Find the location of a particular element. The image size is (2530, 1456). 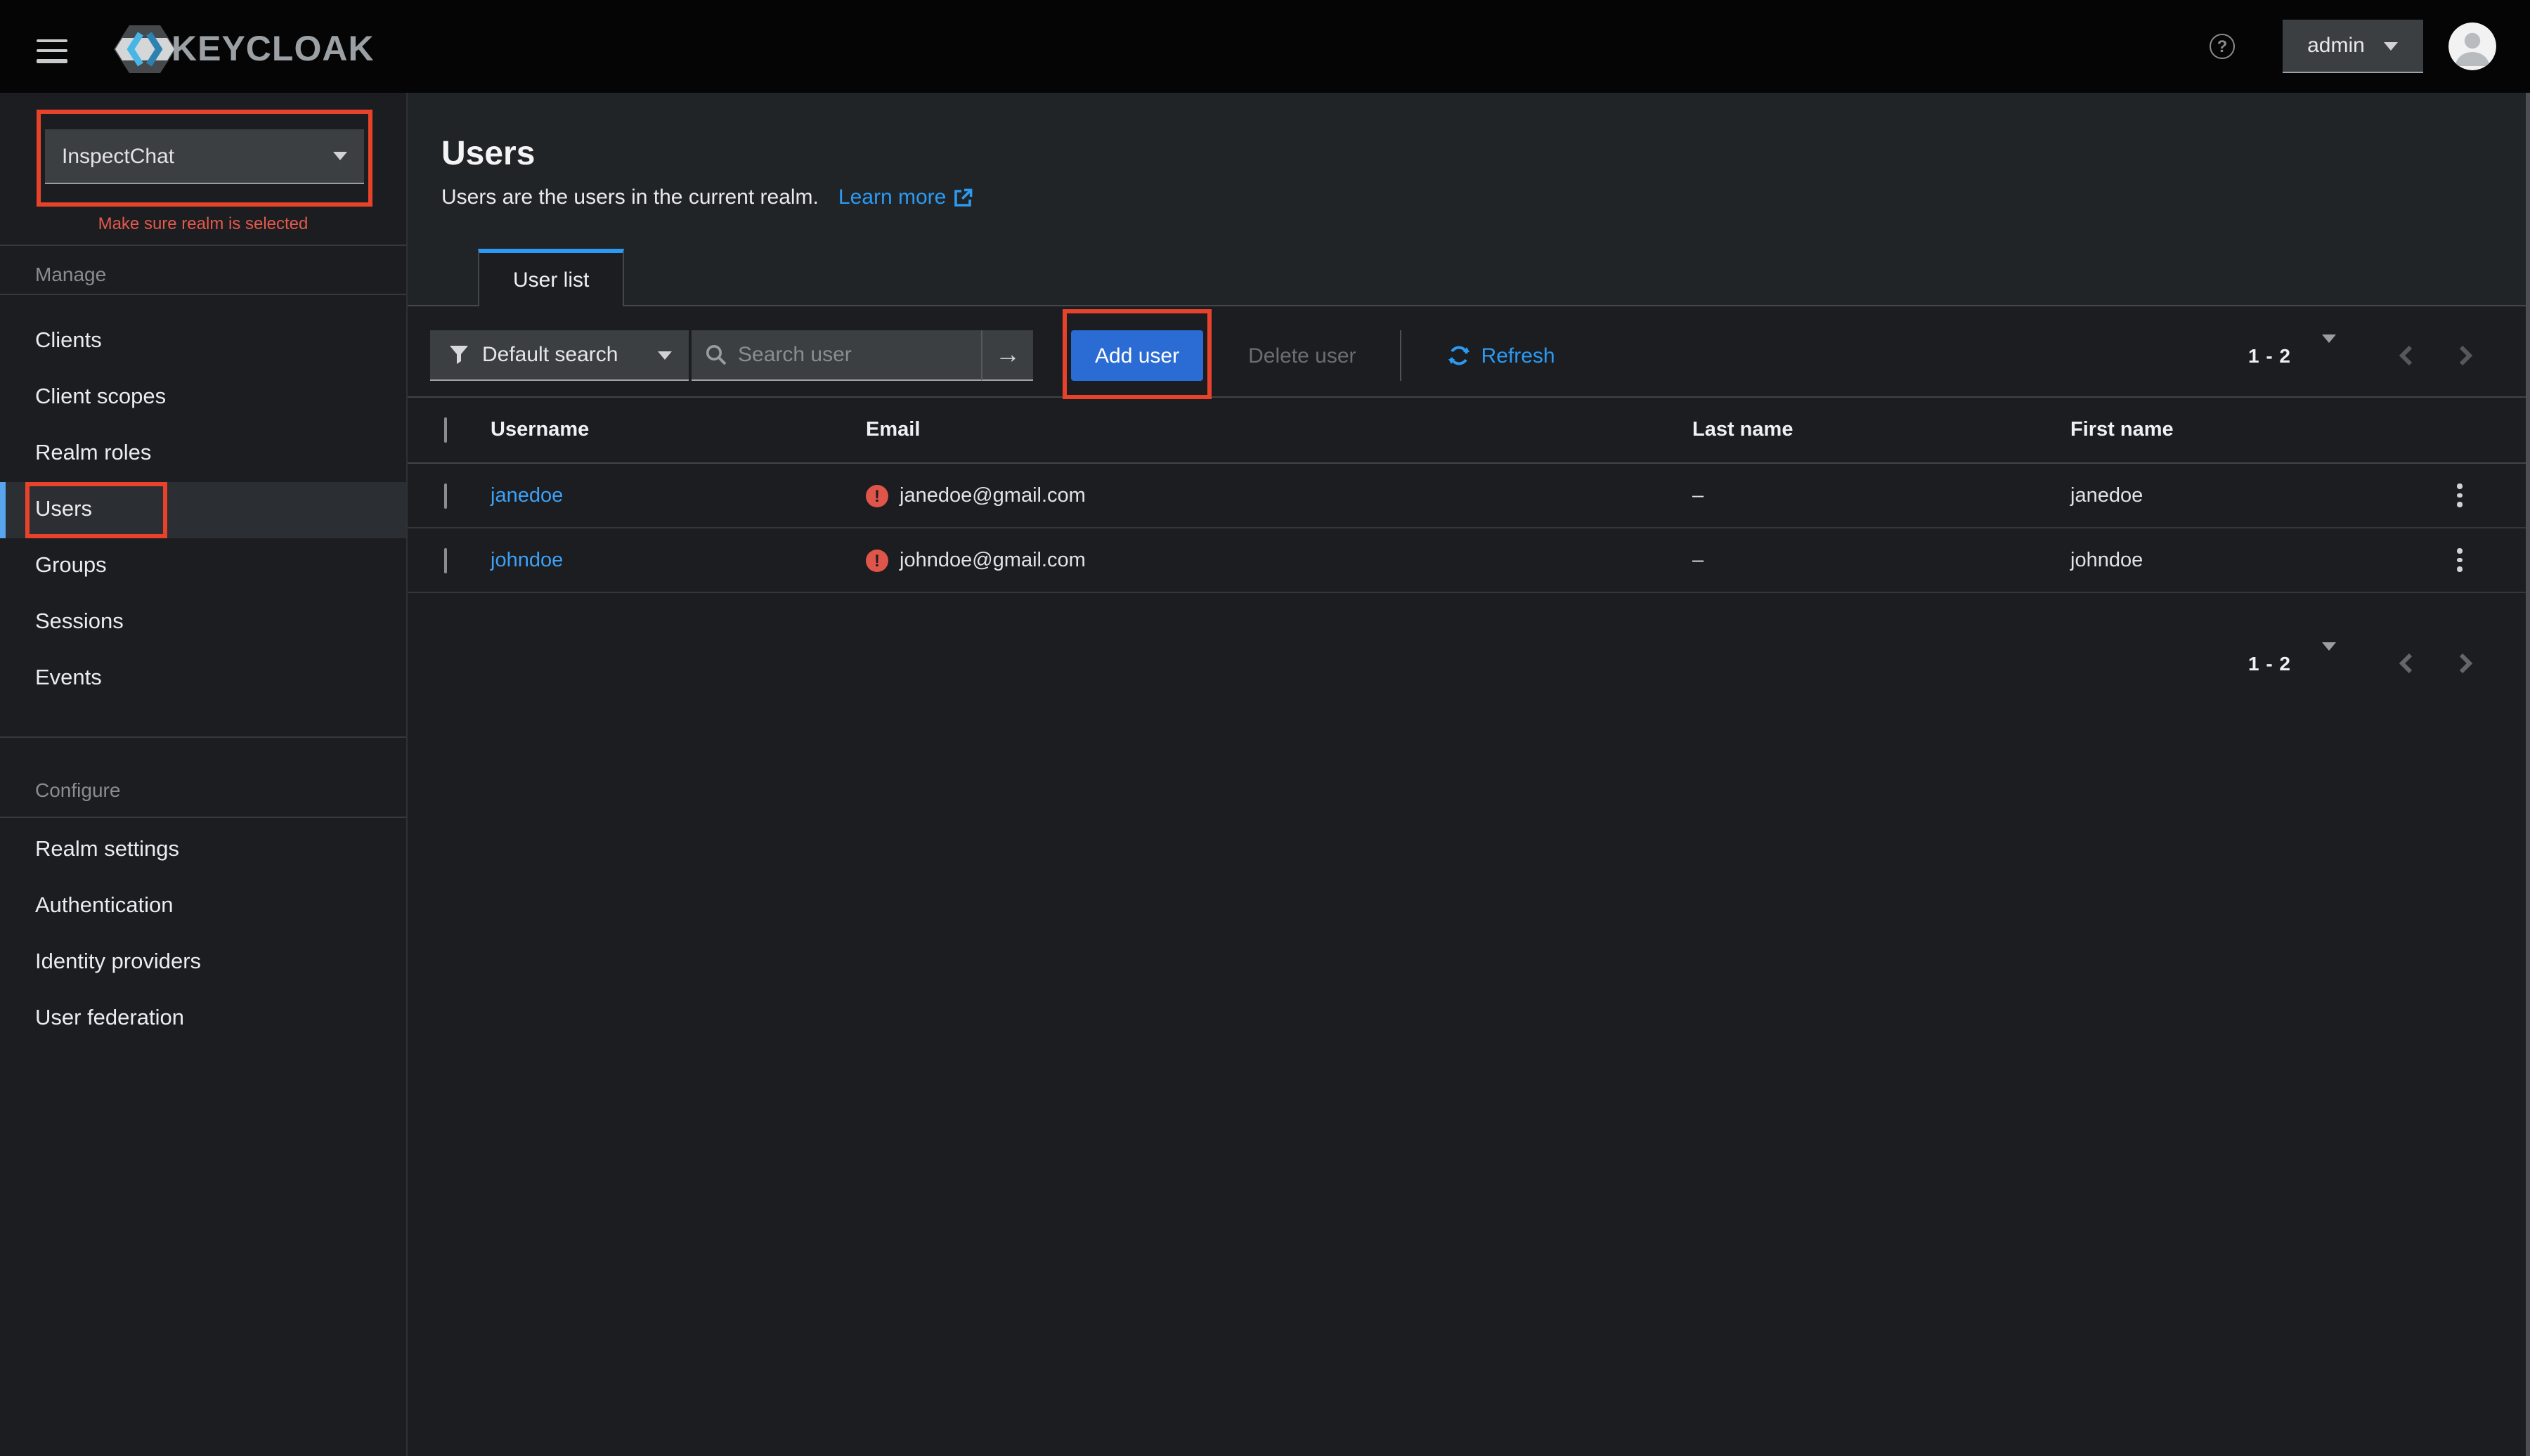

tab-user-list: User list is located at coordinates (551, 278).